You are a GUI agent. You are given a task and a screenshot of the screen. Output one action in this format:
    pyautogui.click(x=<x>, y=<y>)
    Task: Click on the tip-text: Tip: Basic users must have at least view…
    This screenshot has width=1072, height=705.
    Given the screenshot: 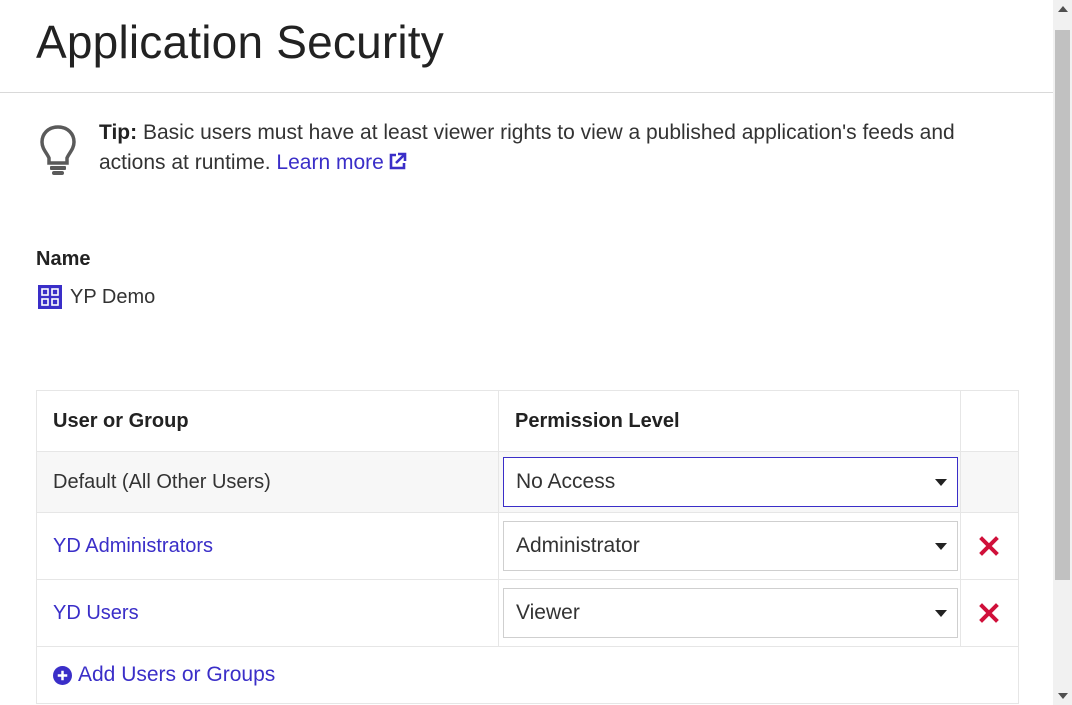 What is the action you would take?
    pyautogui.click(x=559, y=148)
    